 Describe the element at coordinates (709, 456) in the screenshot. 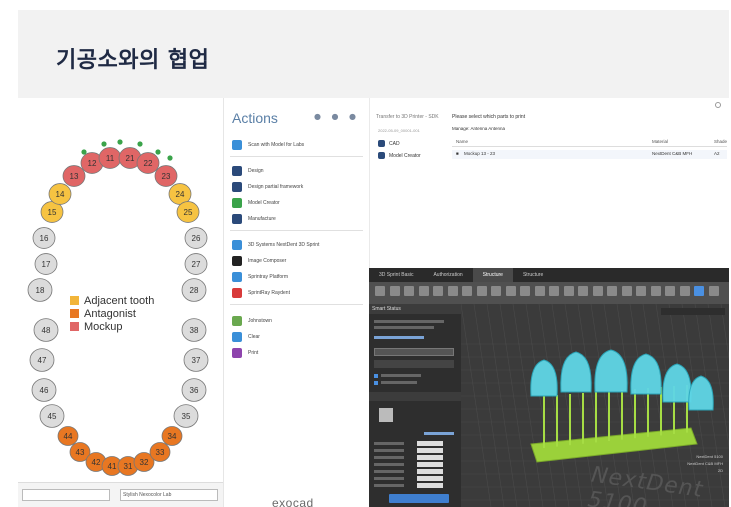

I see `printer-info-name: NextDent 5100` at that location.